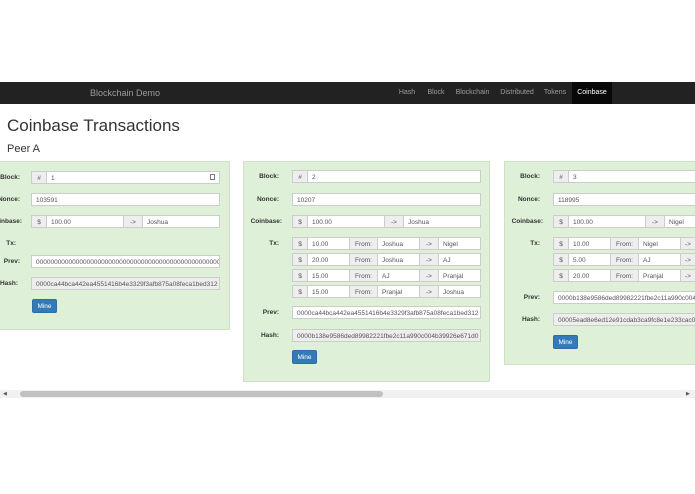 This screenshot has width=695, height=494. What do you see at coordinates (201, 394) in the screenshot?
I see `scrollbar-thumb` at bounding box center [201, 394].